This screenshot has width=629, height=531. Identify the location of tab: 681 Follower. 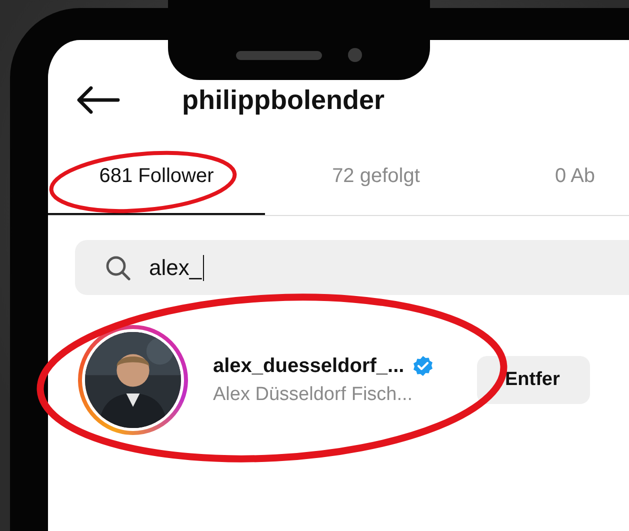
(156, 177).